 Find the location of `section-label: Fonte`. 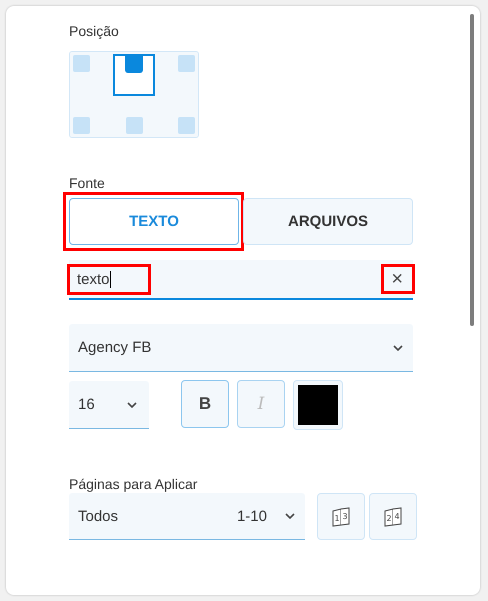

section-label: Fonte is located at coordinates (87, 183).